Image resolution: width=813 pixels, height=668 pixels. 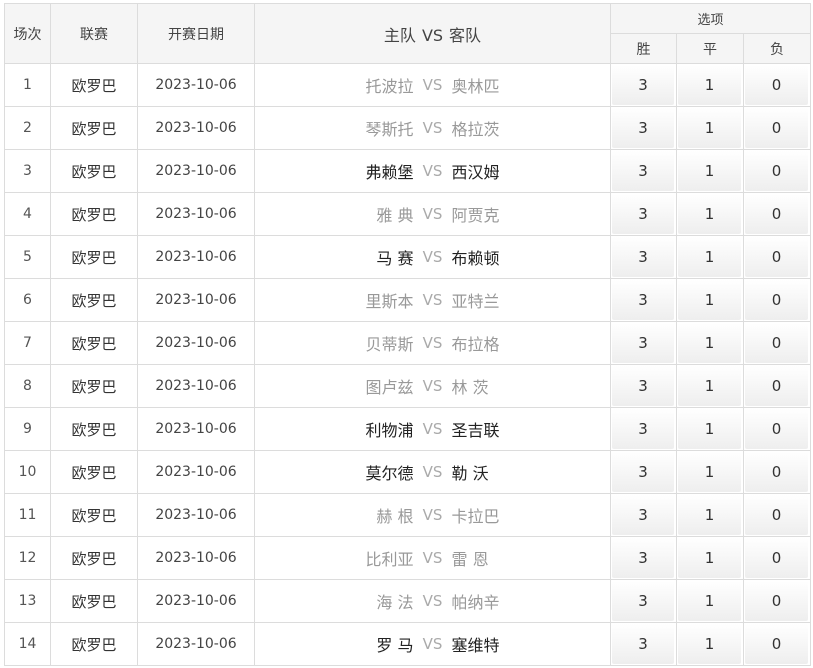 What do you see at coordinates (389, 344) in the screenshot?
I see `home-team: 贝蒂斯` at bounding box center [389, 344].